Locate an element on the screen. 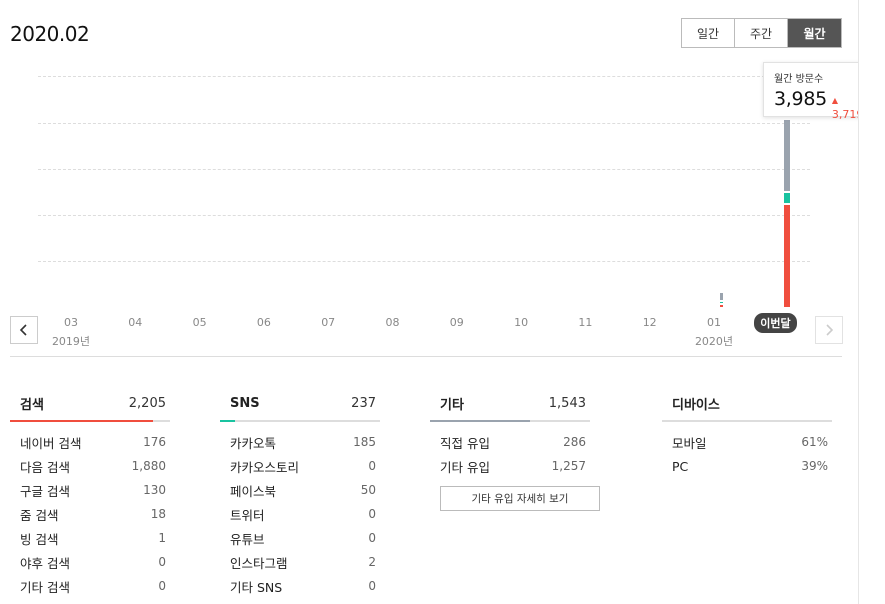 This screenshot has height=604, width=885. x-tick-label: 11 is located at coordinates (585, 322).